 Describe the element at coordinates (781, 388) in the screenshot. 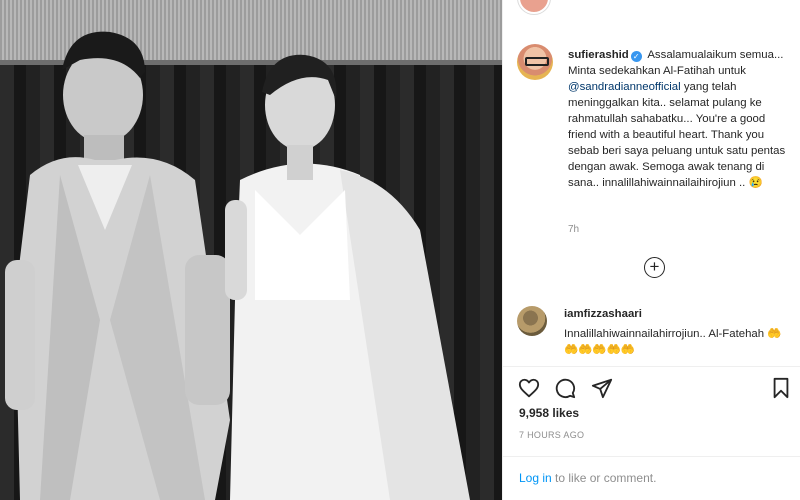

I see `bookmark-icon` at that location.